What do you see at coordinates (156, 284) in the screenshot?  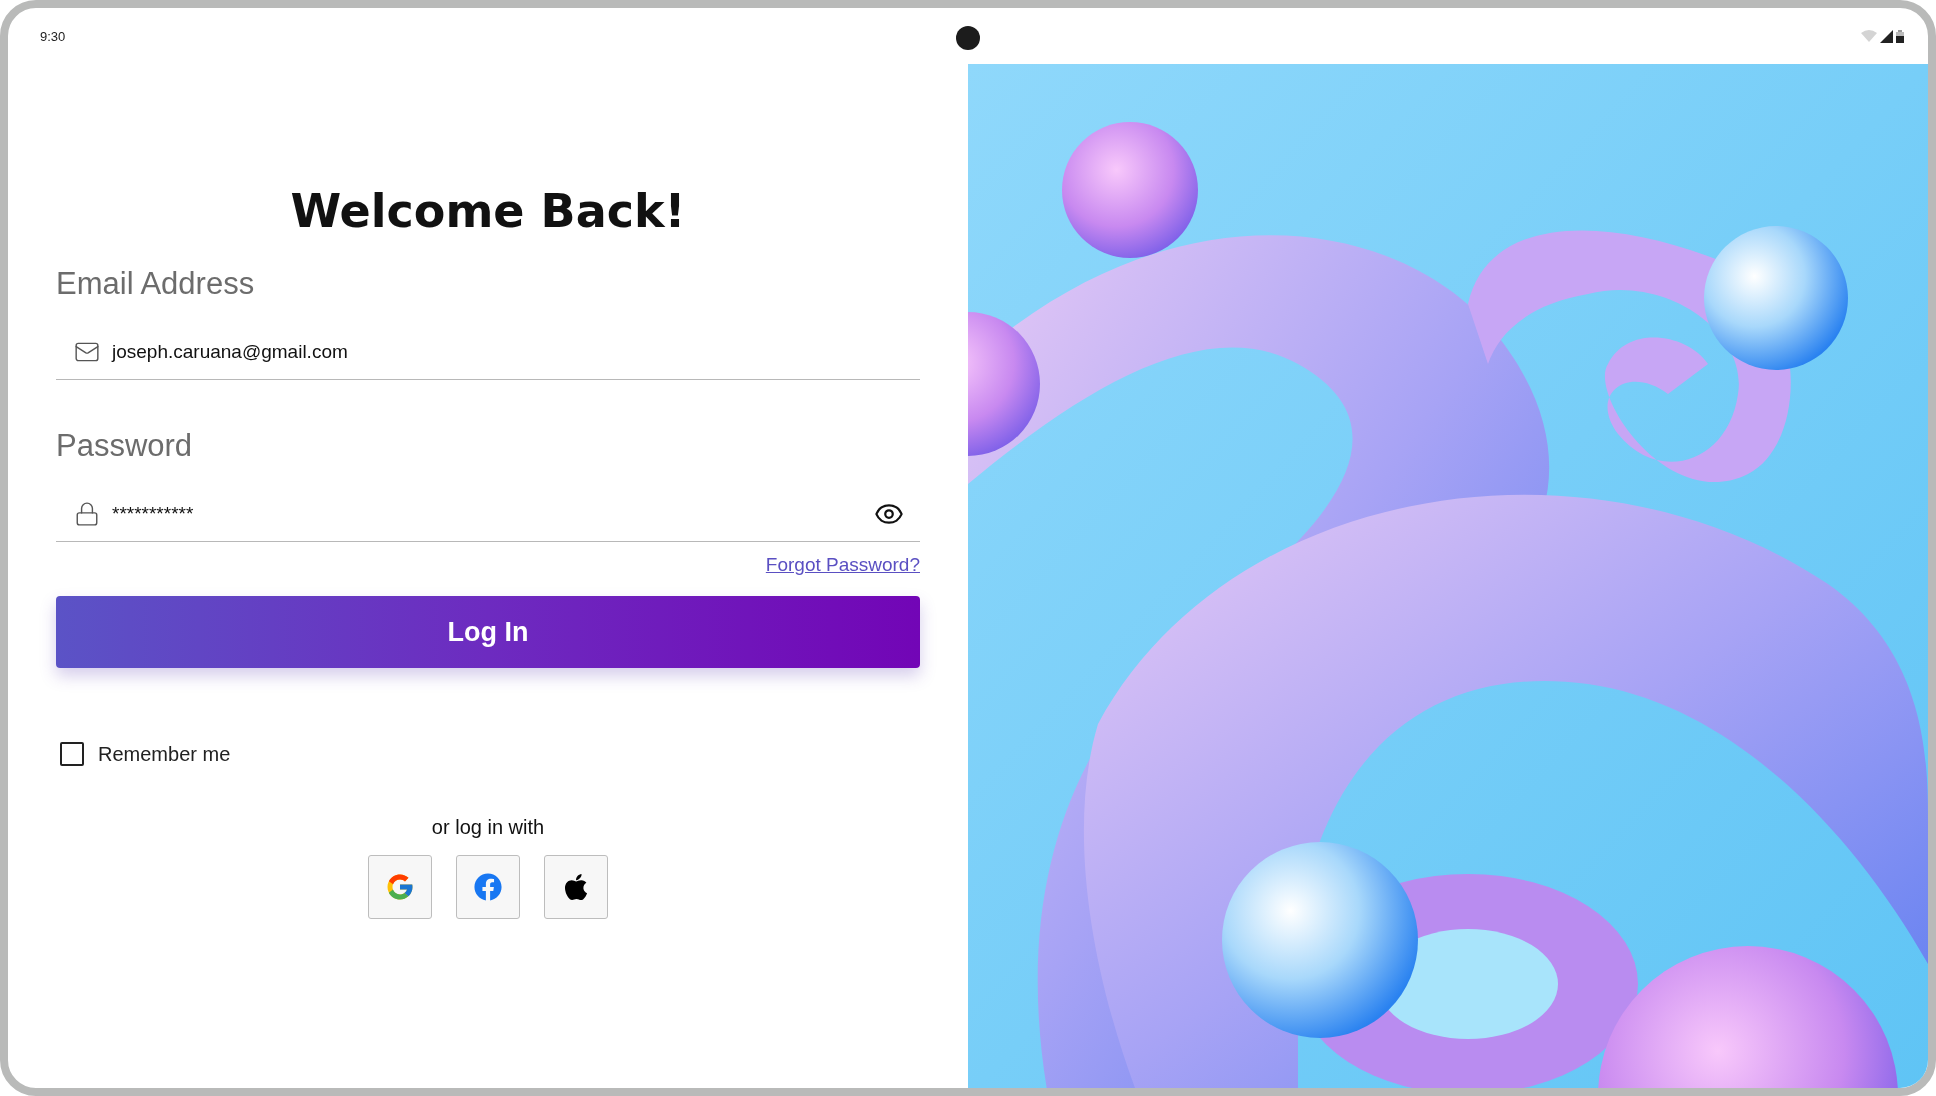 I see `email-label: Email Address` at bounding box center [156, 284].